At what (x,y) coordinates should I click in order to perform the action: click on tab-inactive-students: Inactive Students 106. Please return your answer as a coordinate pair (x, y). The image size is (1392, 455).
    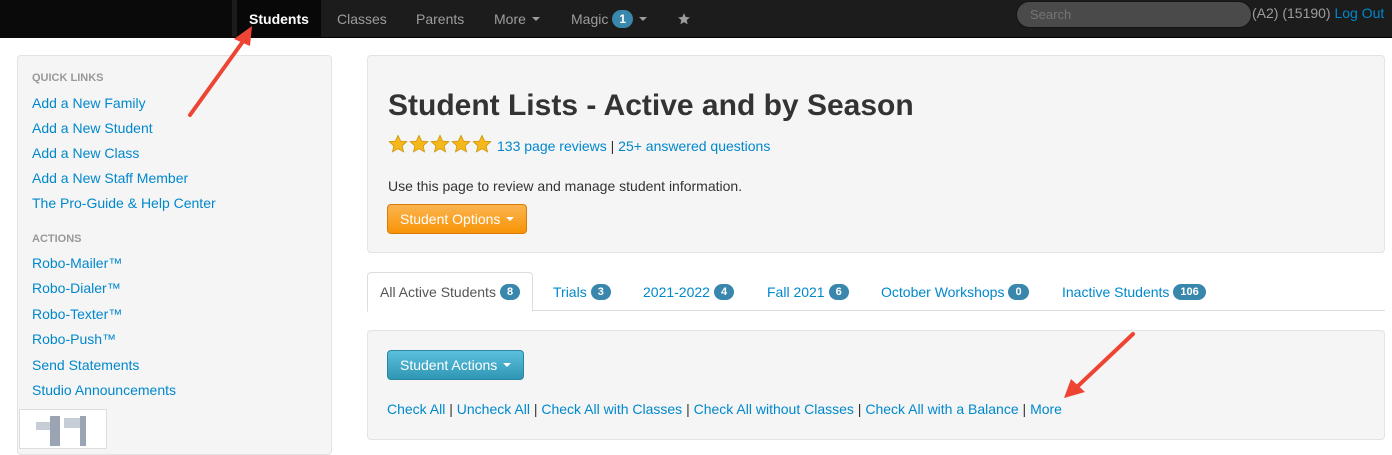
    Looking at the image, I should click on (1134, 291).